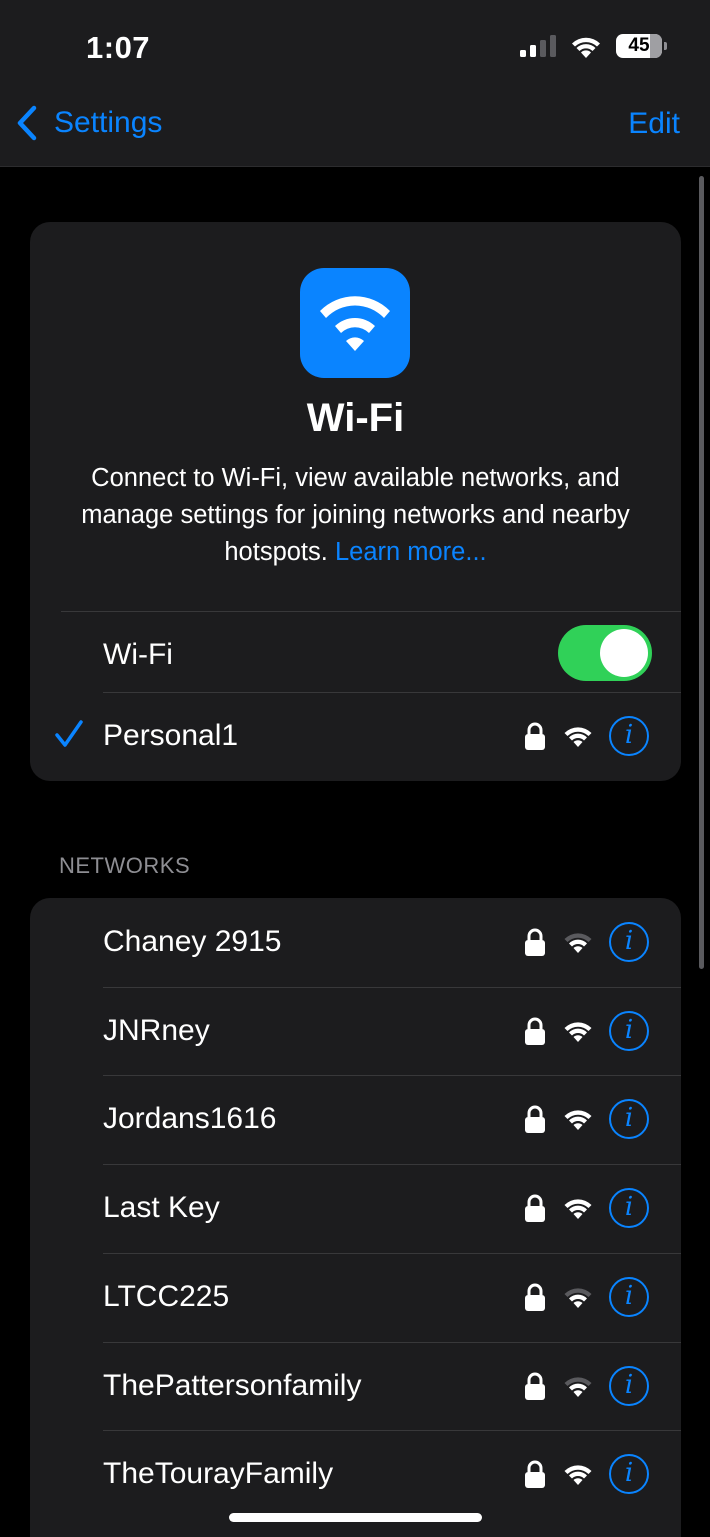  Describe the element at coordinates (27, 123) in the screenshot. I see `chevron-left-icon` at that location.